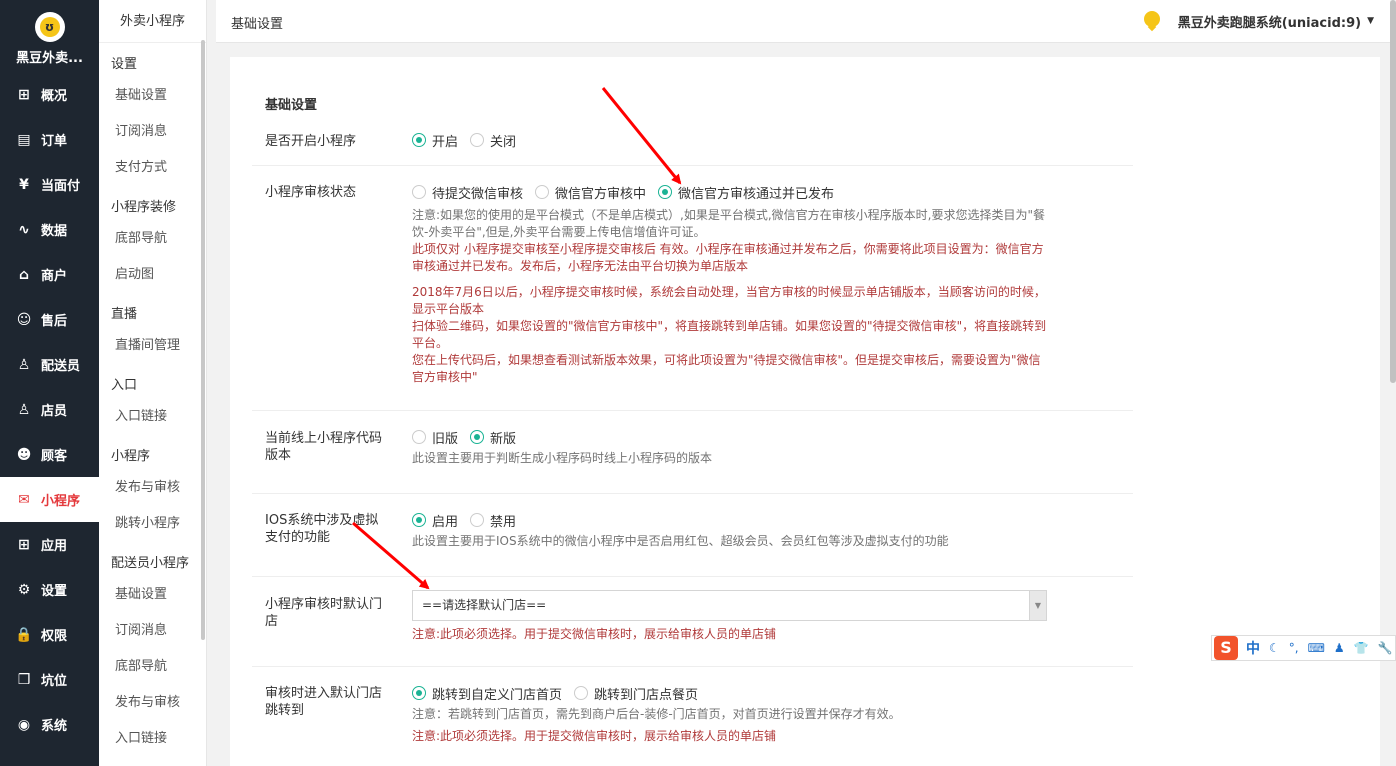  I want to click on ime-language-toggle: 中, so click(1253, 648).